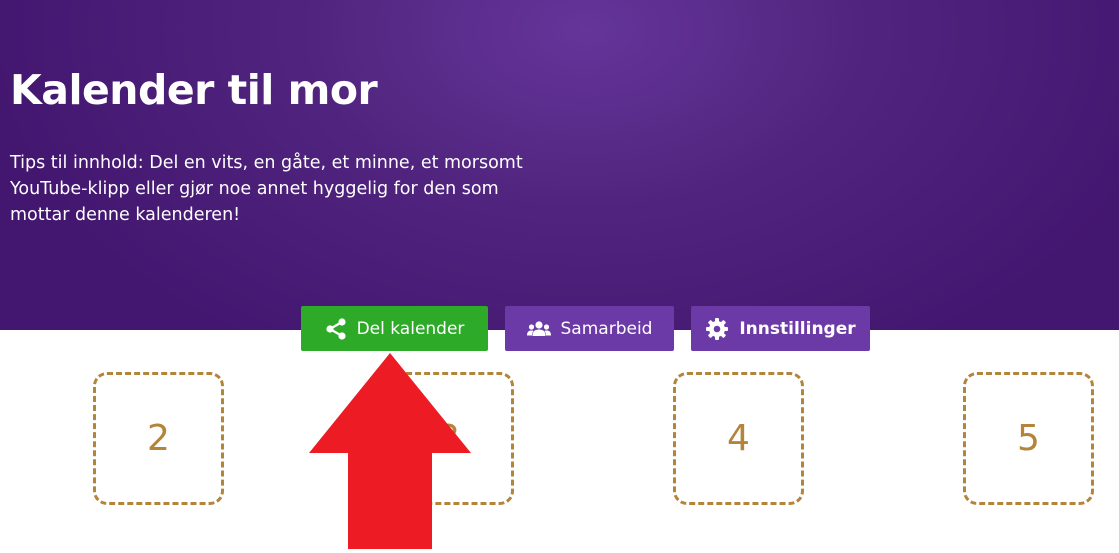  What do you see at coordinates (797, 328) in the screenshot?
I see `settings-label: Innstillinger` at bounding box center [797, 328].